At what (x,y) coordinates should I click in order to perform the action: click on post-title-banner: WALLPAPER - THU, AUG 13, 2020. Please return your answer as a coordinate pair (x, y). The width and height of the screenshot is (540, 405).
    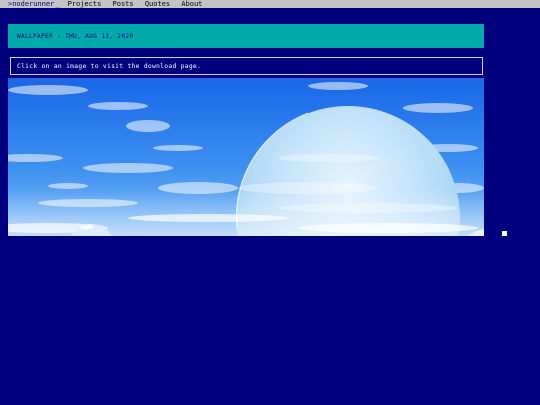
    Looking at the image, I should click on (246, 36).